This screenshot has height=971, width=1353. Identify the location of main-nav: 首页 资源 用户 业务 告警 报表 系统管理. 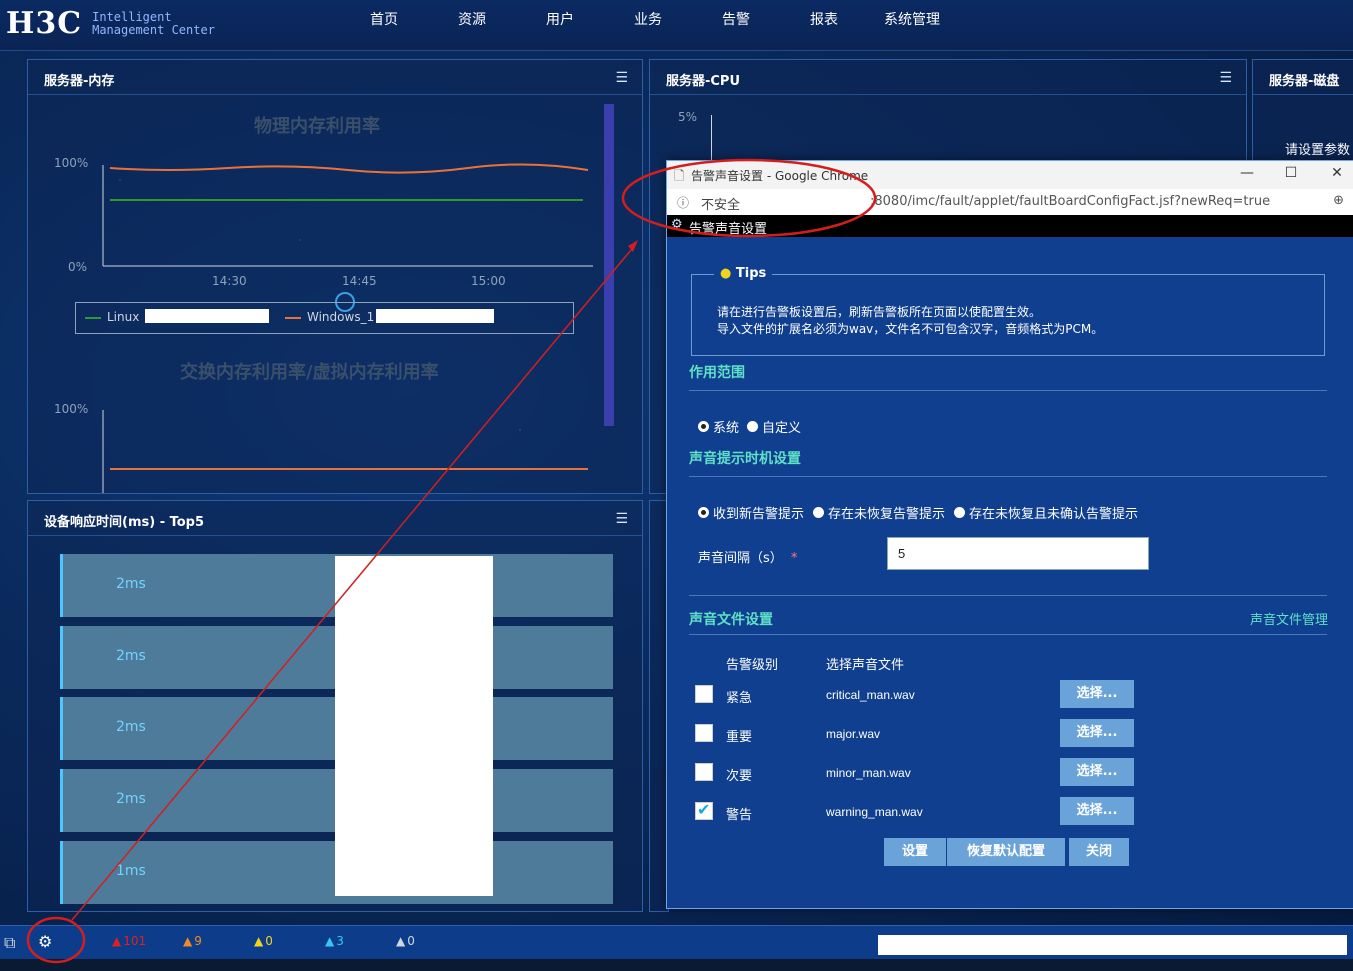
(648, 19).